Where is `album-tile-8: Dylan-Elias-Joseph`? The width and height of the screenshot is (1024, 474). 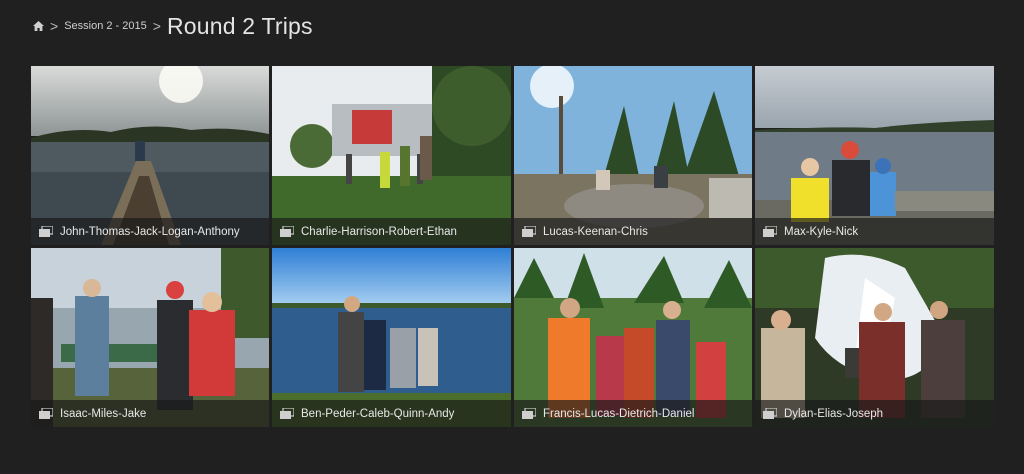 album-tile-8: Dylan-Elias-Joseph is located at coordinates (874, 337).